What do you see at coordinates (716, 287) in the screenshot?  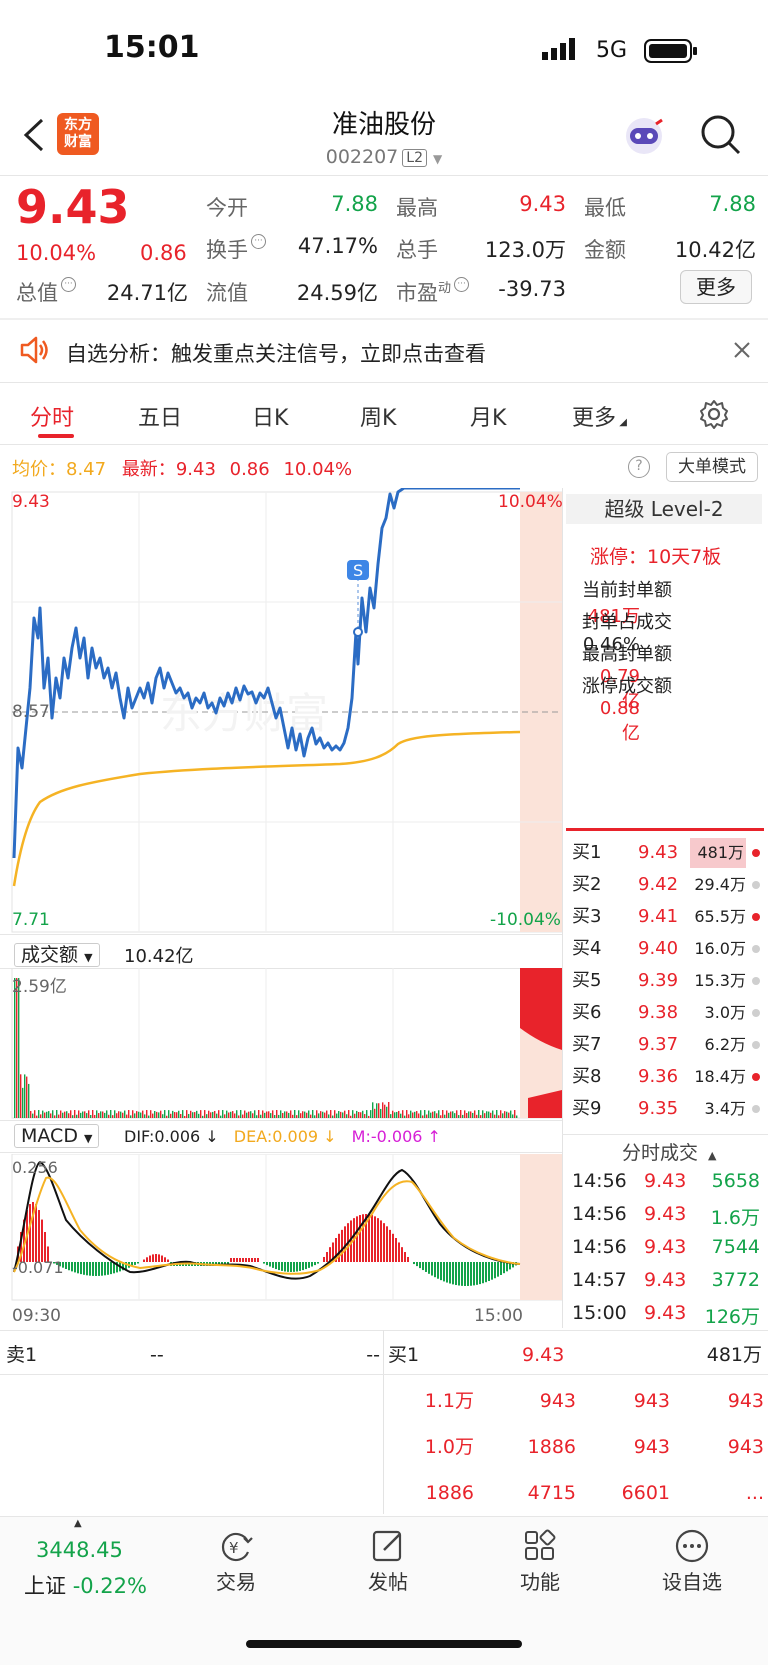 I see `more-button: 更多` at bounding box center [716, 287].